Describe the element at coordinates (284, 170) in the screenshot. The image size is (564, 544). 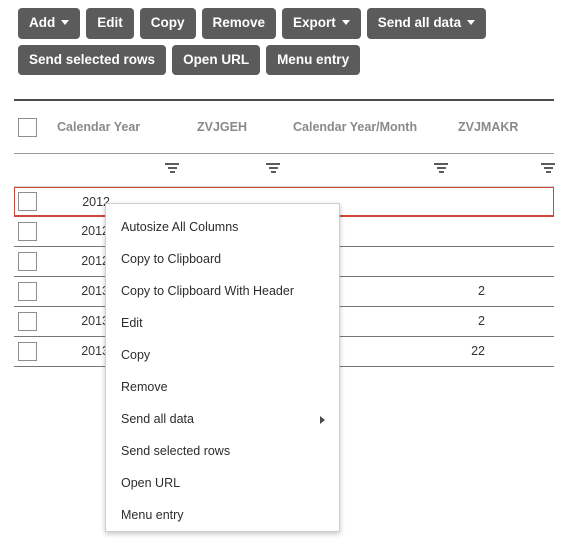
I see `grid-filter-row` at that location.